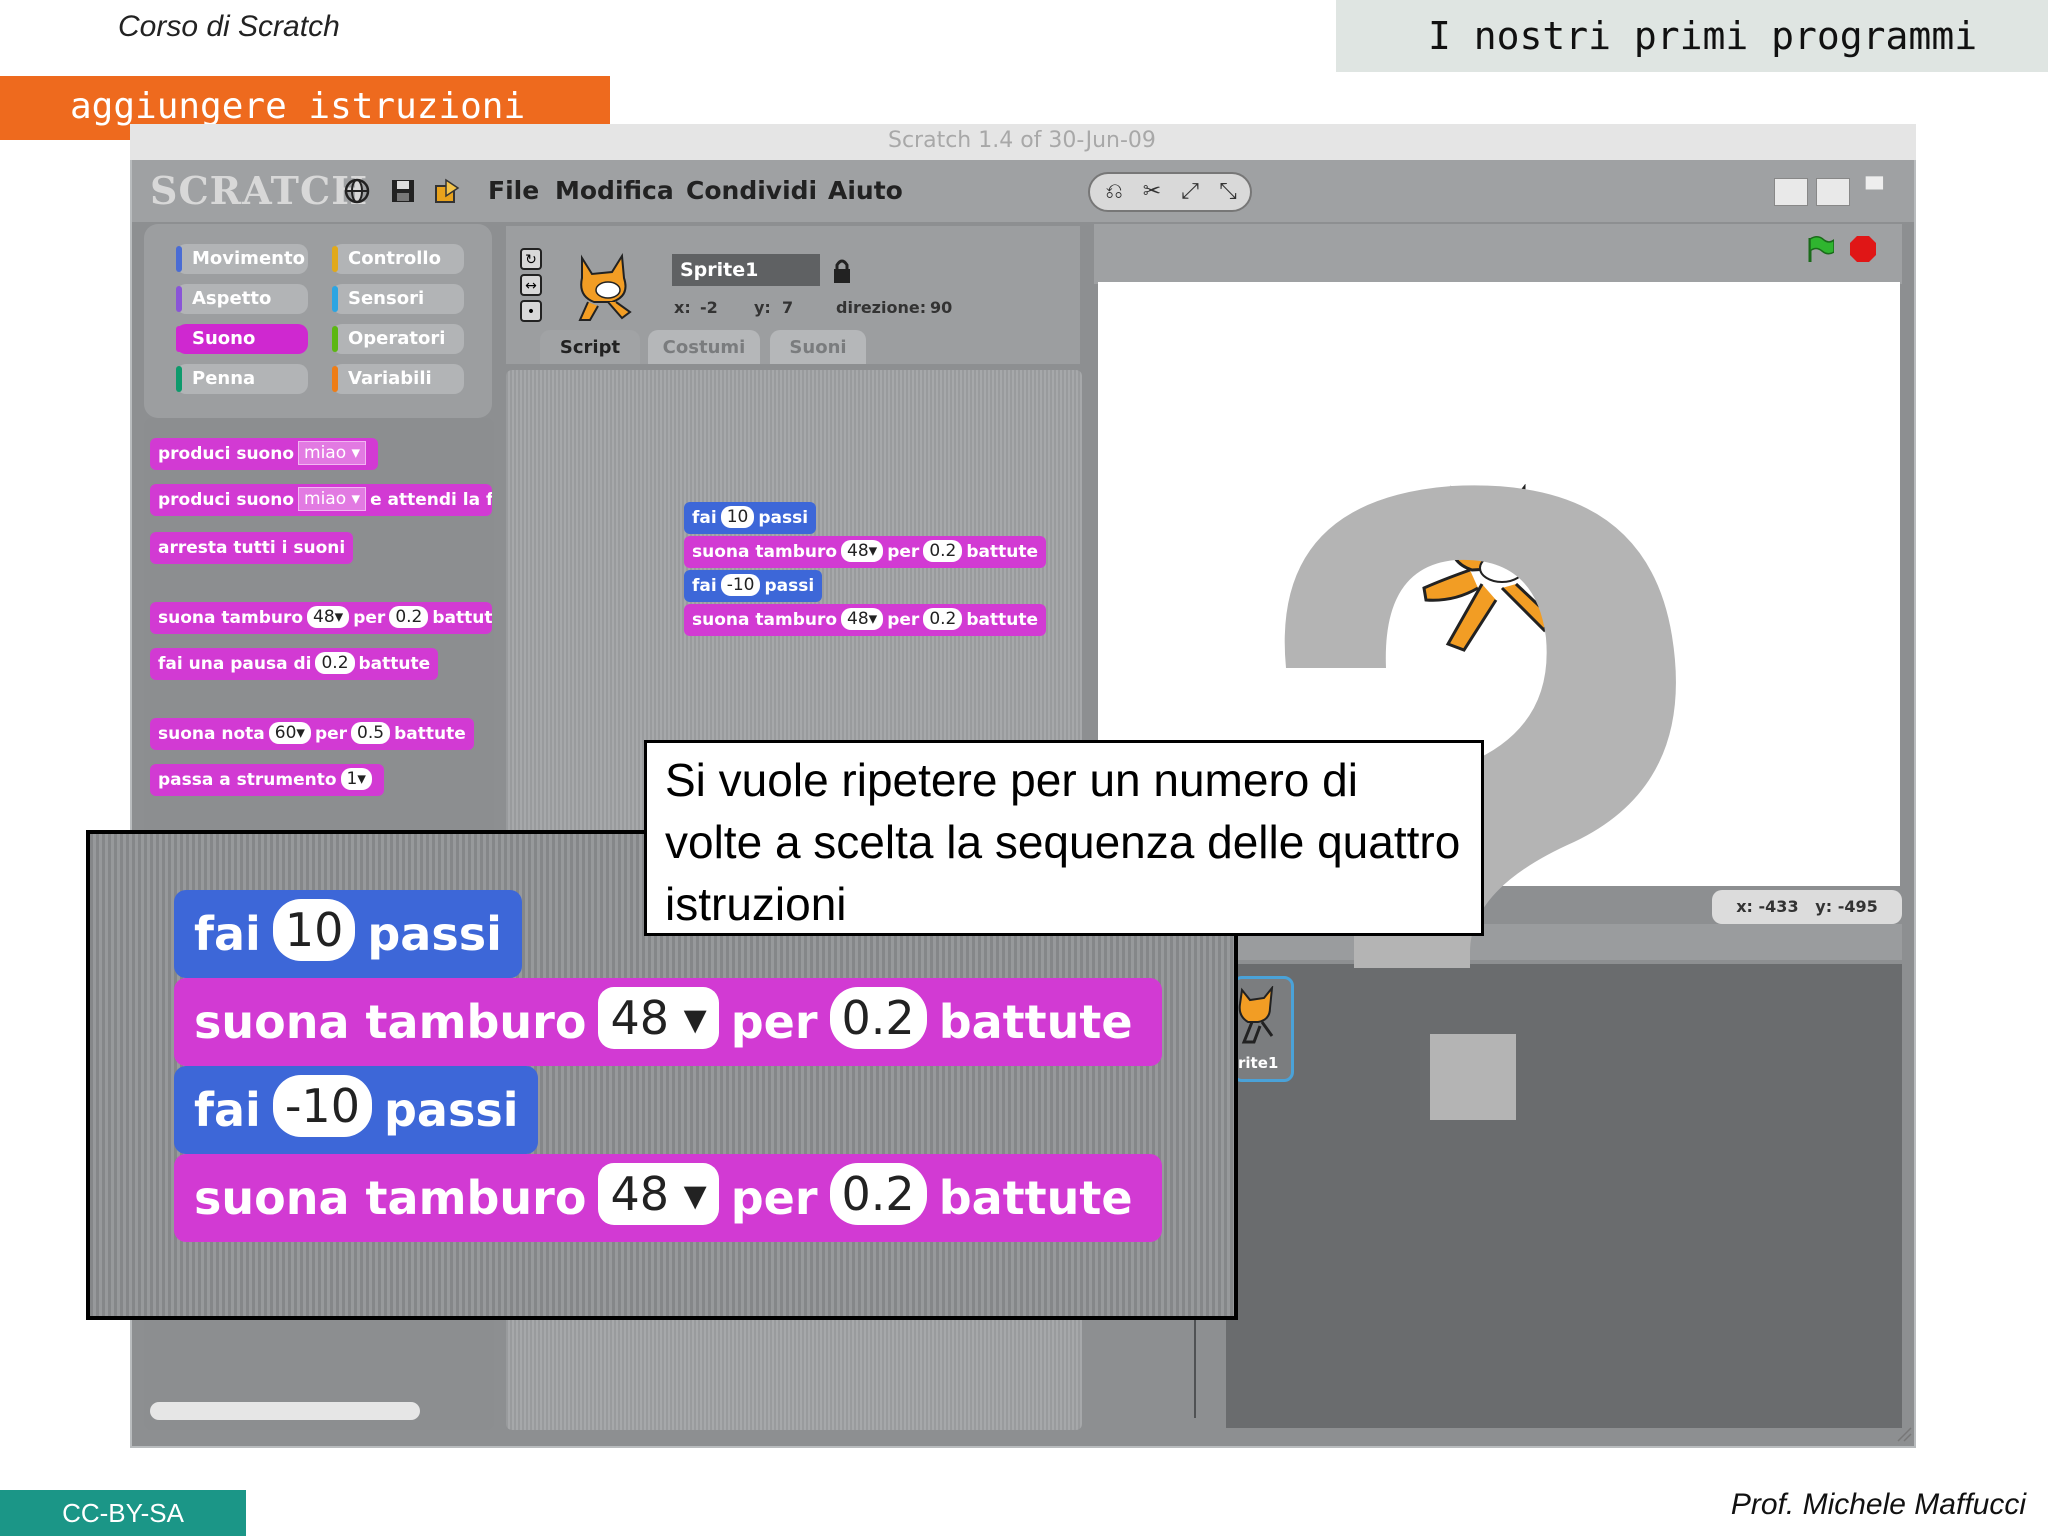 The height and width of the screenshot is (1536, 2048). I want to click on tab-suoni: Suoni, so click(818, 347).